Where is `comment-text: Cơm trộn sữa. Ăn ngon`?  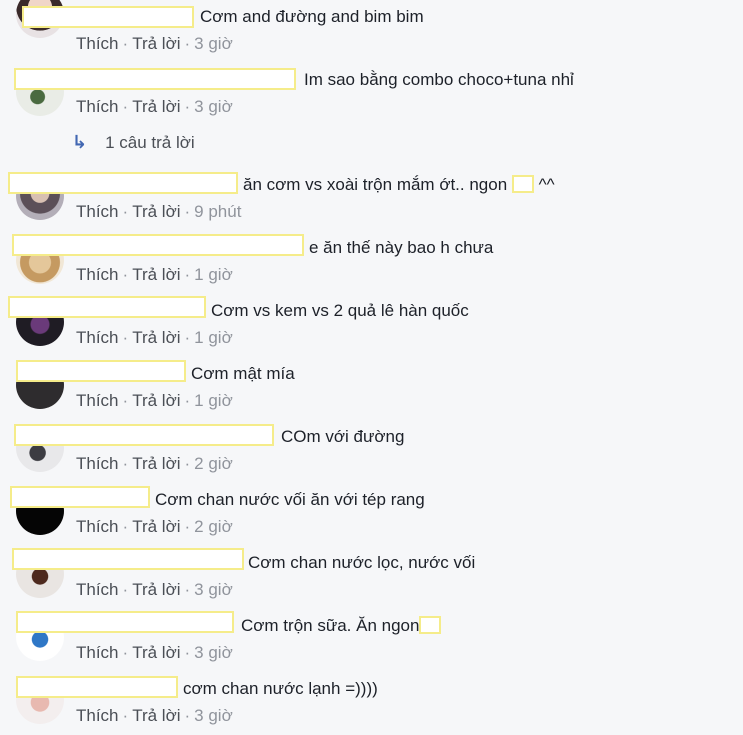
comment-text: Cơm trộn sữa. Ăn ngon is located at coordinates (341, 626).